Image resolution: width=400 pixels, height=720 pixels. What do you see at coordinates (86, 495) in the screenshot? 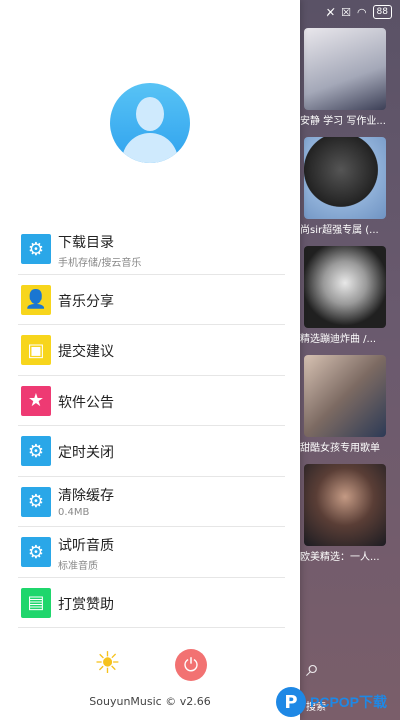
I see `menu-item-label: 清除缓存` at bounding box center [86, 495].